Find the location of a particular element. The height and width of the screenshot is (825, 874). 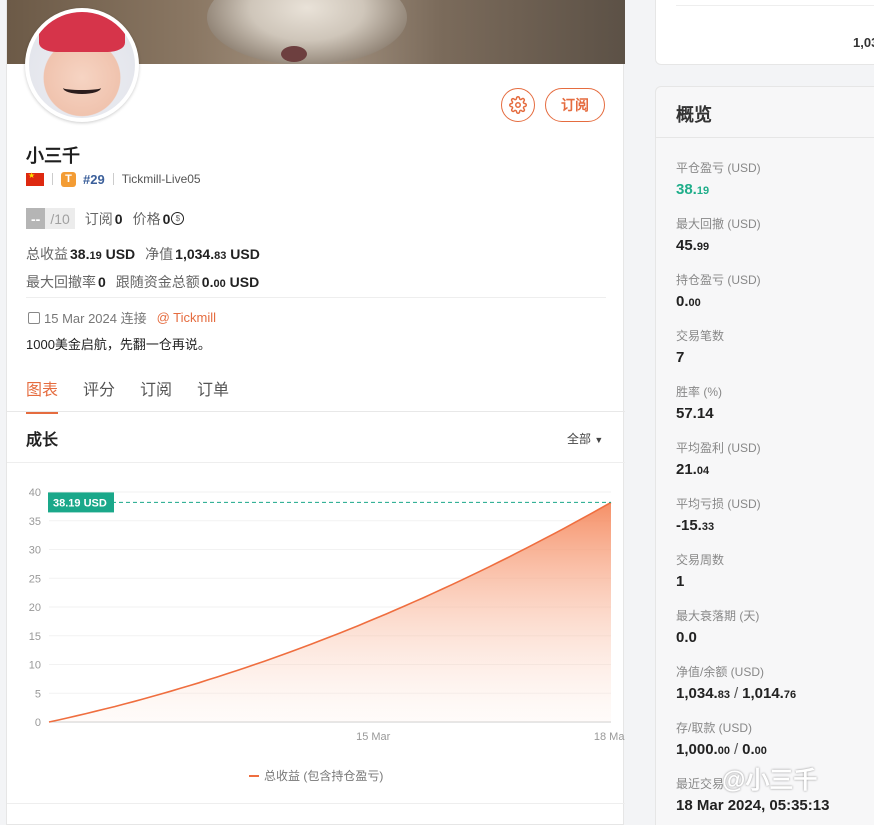

overview-item-label: 最大衰落期 (天) is located at coordinates (718, 616).